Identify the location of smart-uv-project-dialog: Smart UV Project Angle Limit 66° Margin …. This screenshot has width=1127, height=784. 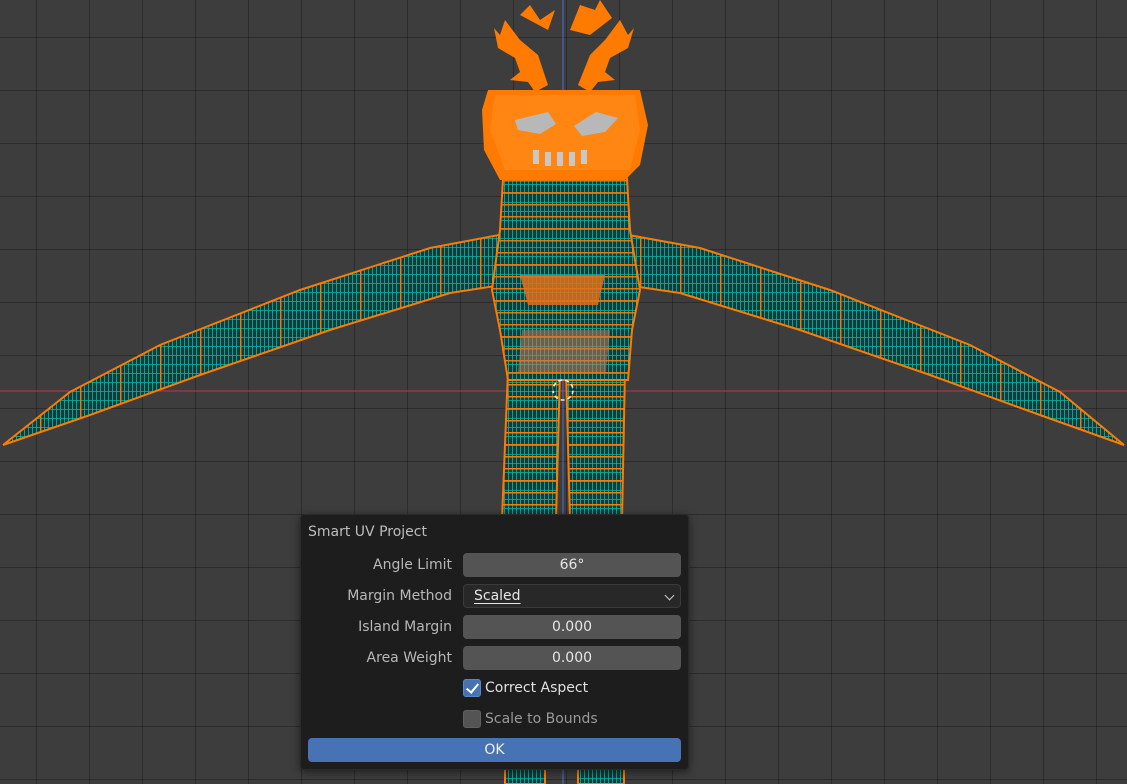
(494, 642).